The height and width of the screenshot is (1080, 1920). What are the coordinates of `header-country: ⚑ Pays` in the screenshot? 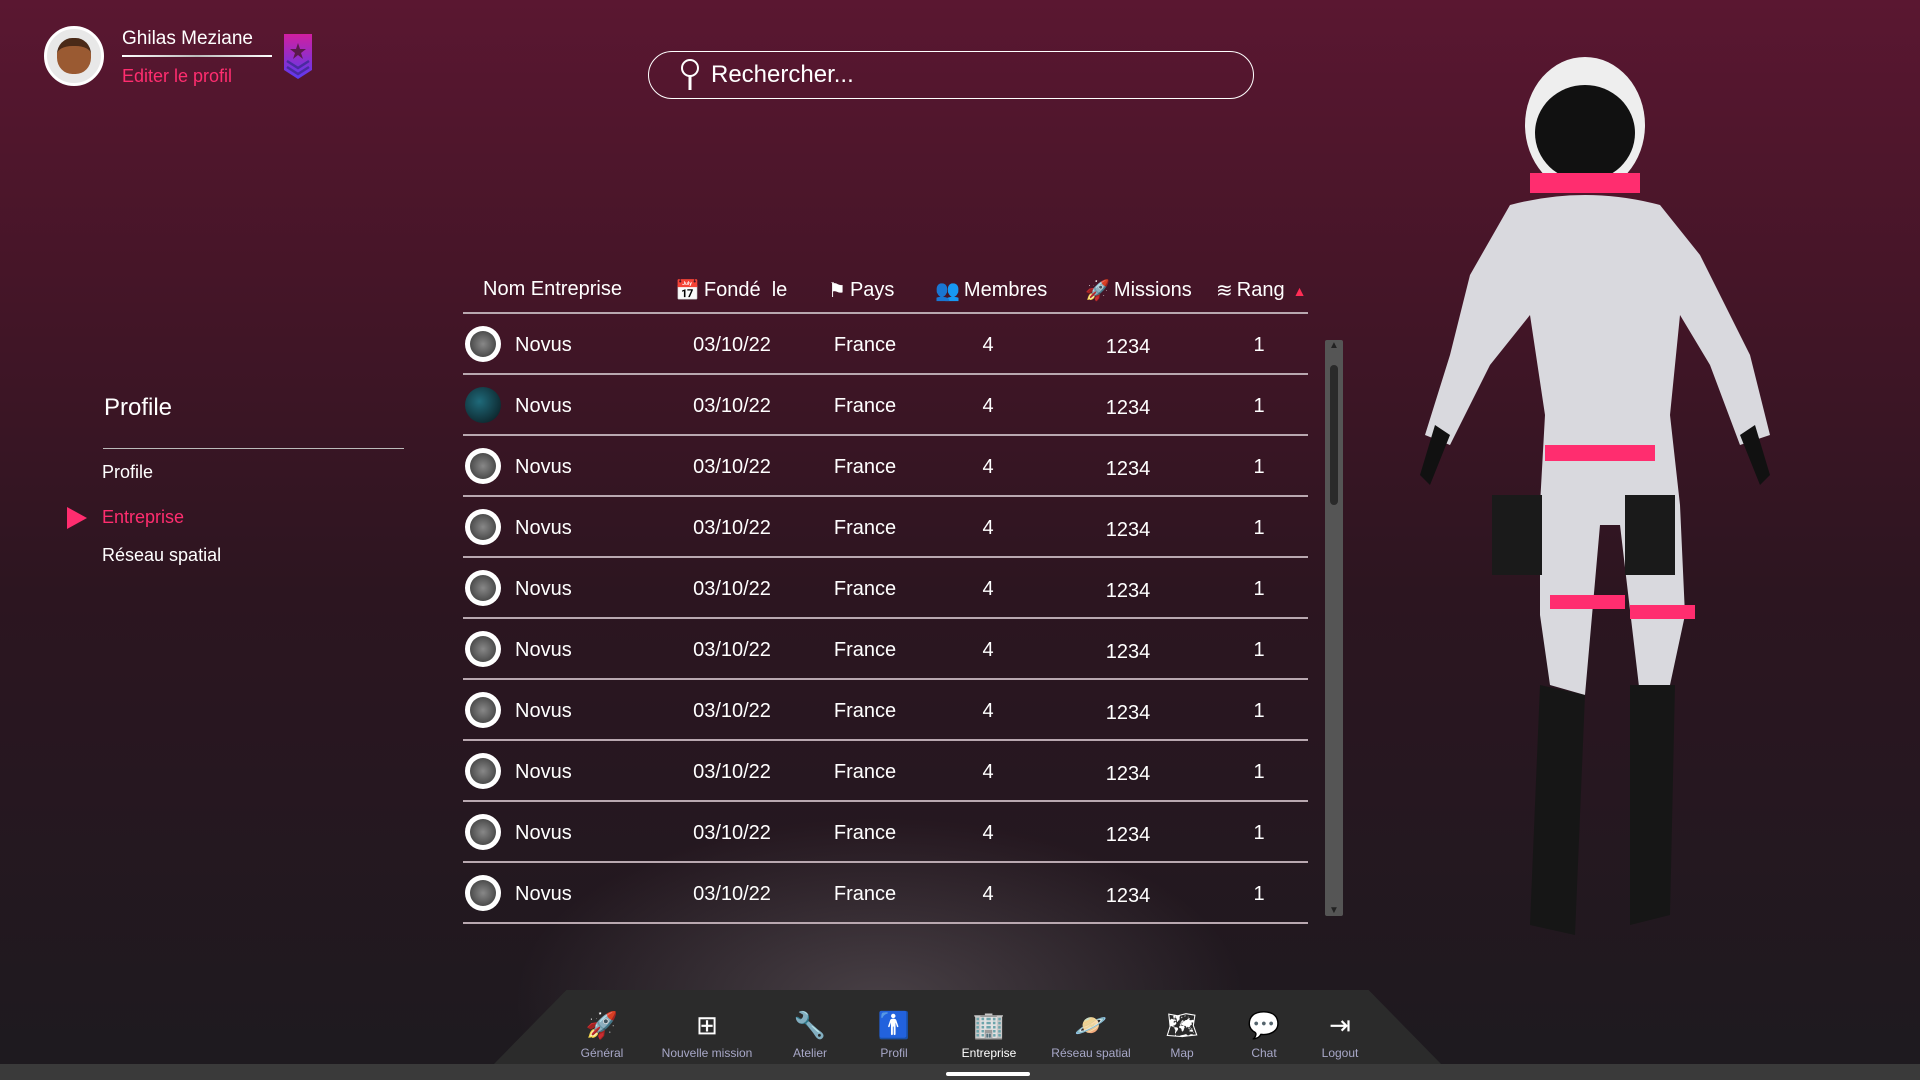 It's located at (861, 290).